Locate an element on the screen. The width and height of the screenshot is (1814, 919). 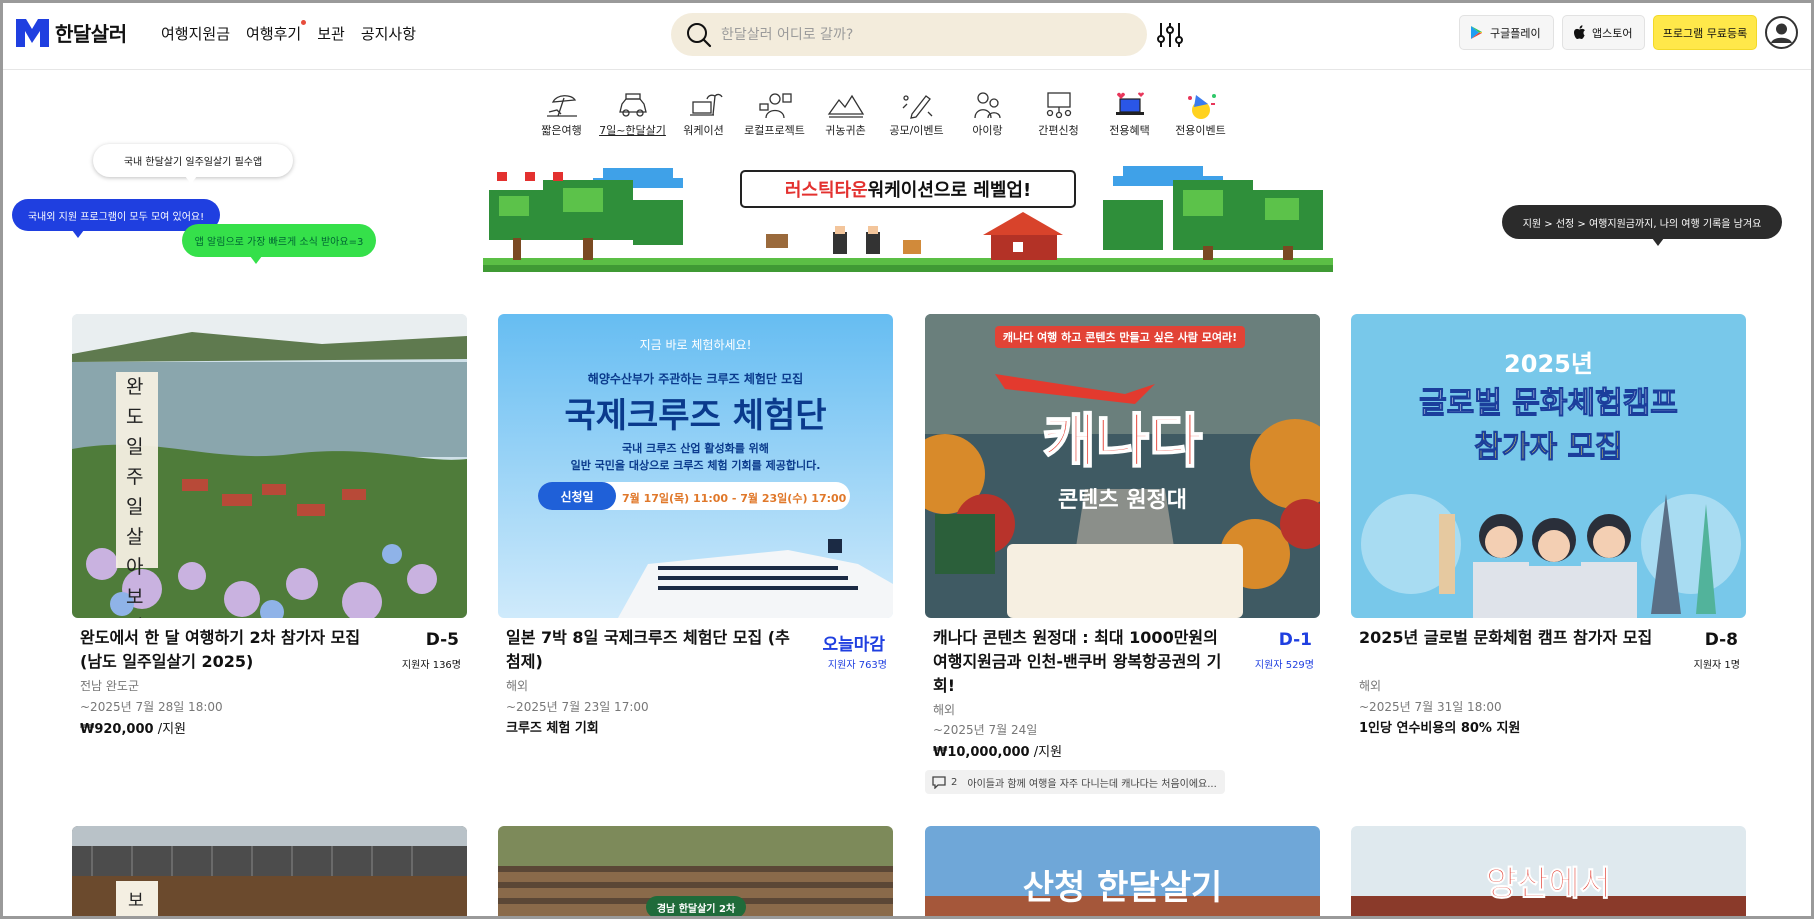
user-avatar-icon is located at coordinates (1781, 32).